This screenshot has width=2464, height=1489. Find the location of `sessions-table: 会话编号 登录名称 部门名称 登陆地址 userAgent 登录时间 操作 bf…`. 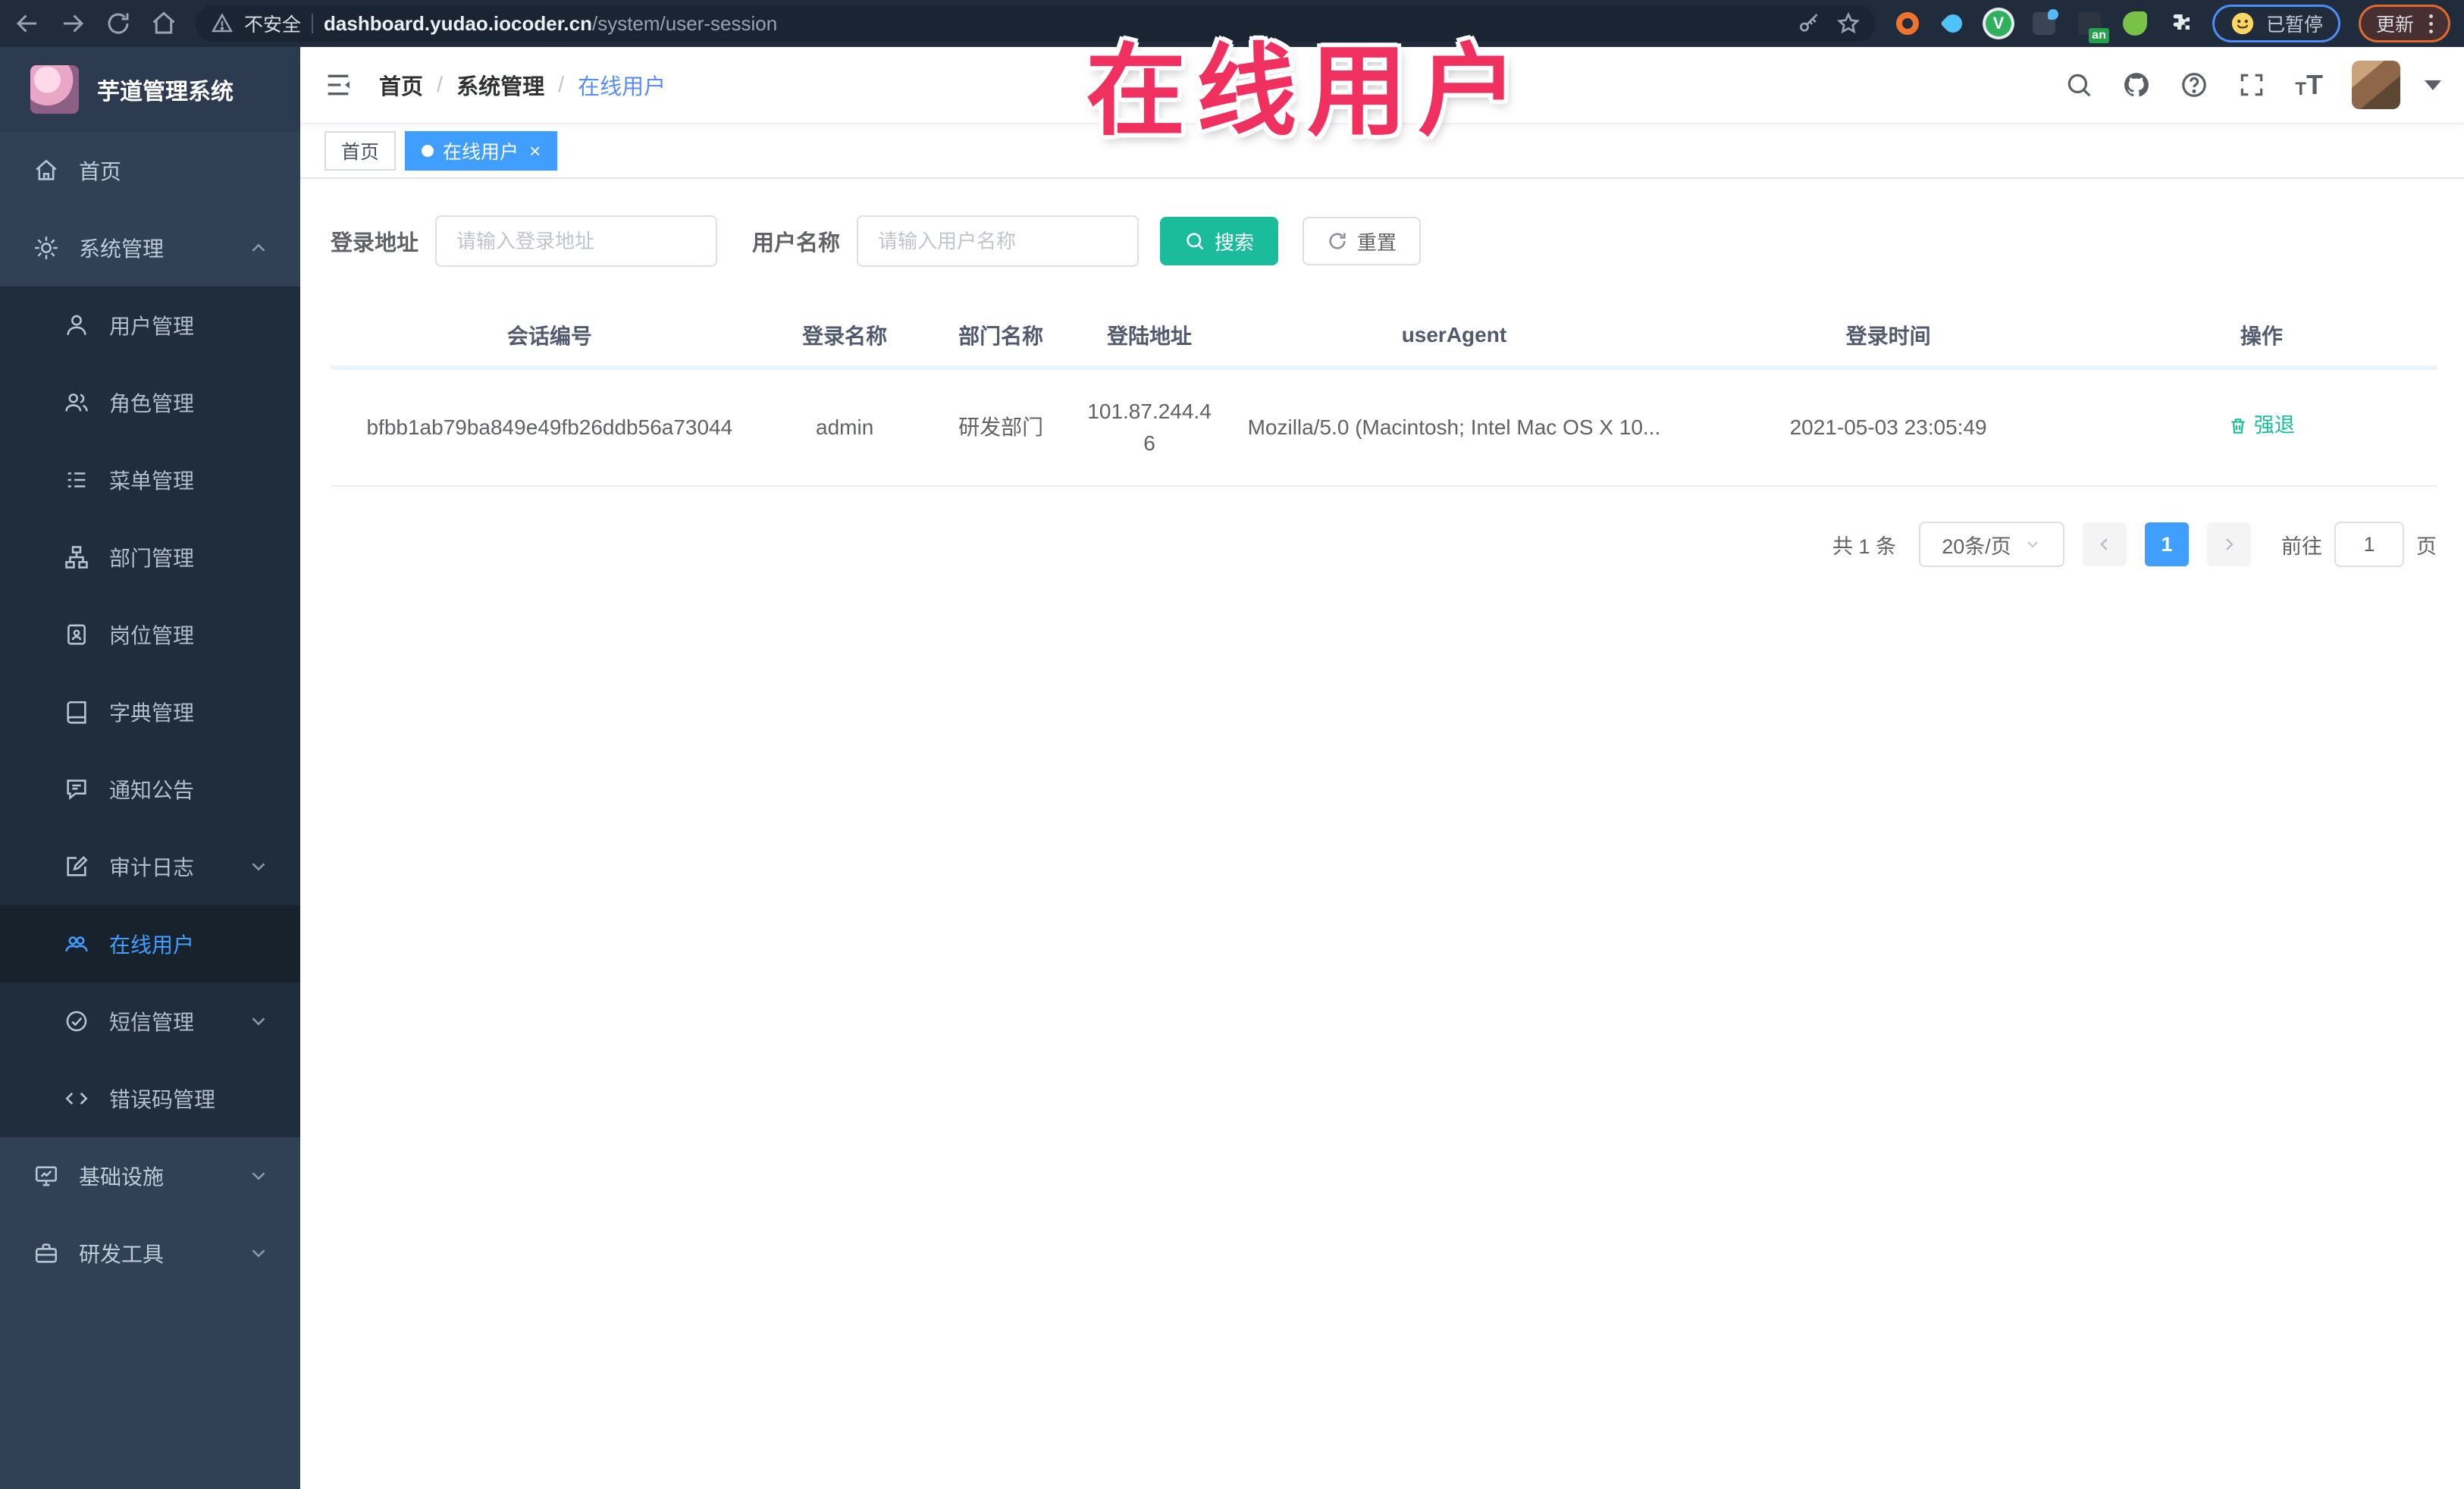

sessions-table: 会话编号 登录名称 部门名称 登陆地址 userAgent 登录时间 操作 bf… is located at coordinates (1384, 396).